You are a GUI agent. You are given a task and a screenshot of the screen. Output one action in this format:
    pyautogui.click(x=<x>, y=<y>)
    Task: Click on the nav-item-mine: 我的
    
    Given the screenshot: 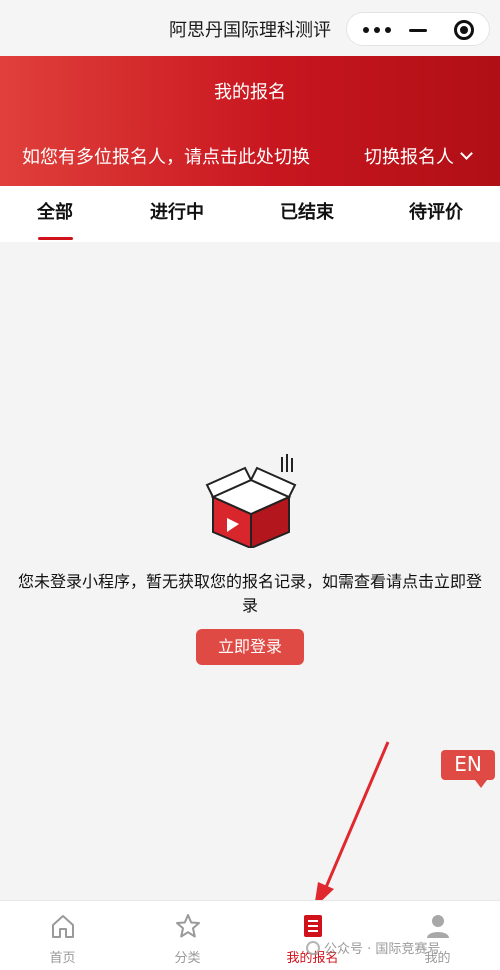 What is the action you would take?
    pyautogui.click(x=437, y=935)
    